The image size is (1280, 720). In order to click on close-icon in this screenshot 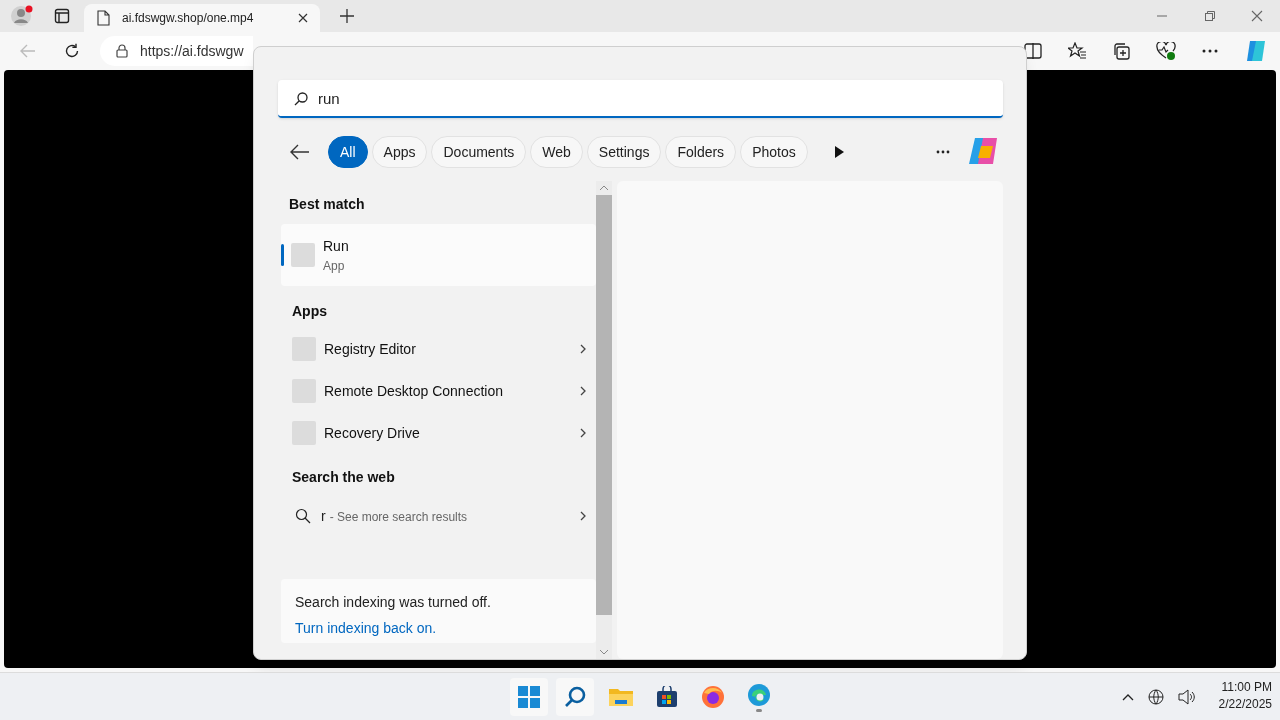, I will do `click(303, 18)`.